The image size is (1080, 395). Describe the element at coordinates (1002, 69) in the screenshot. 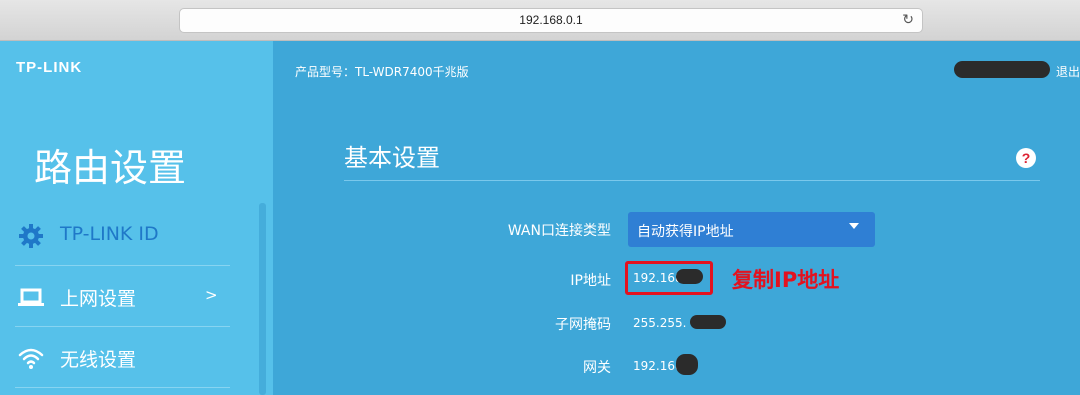

I see `redacted-username` at that location.